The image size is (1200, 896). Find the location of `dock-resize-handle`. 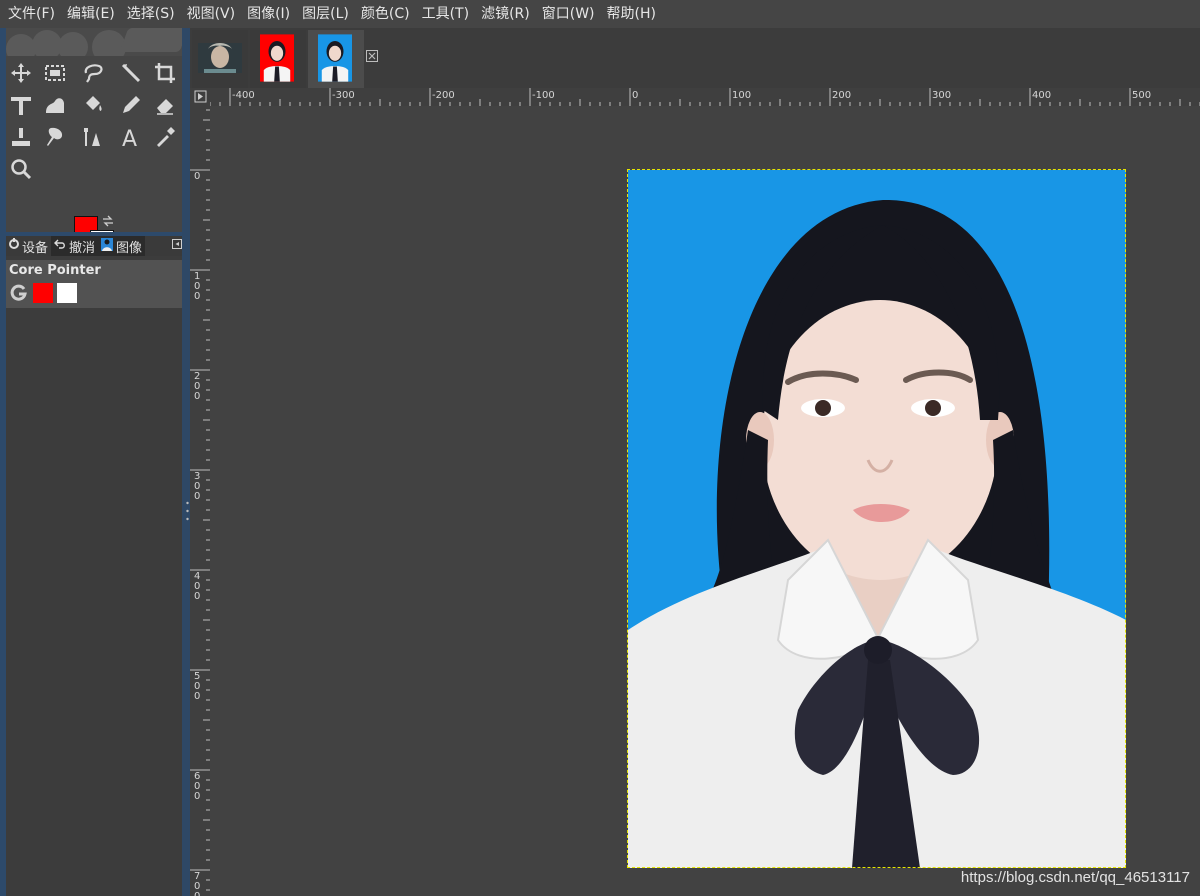

dock-resize-handle is located at coordinates (187, 511).